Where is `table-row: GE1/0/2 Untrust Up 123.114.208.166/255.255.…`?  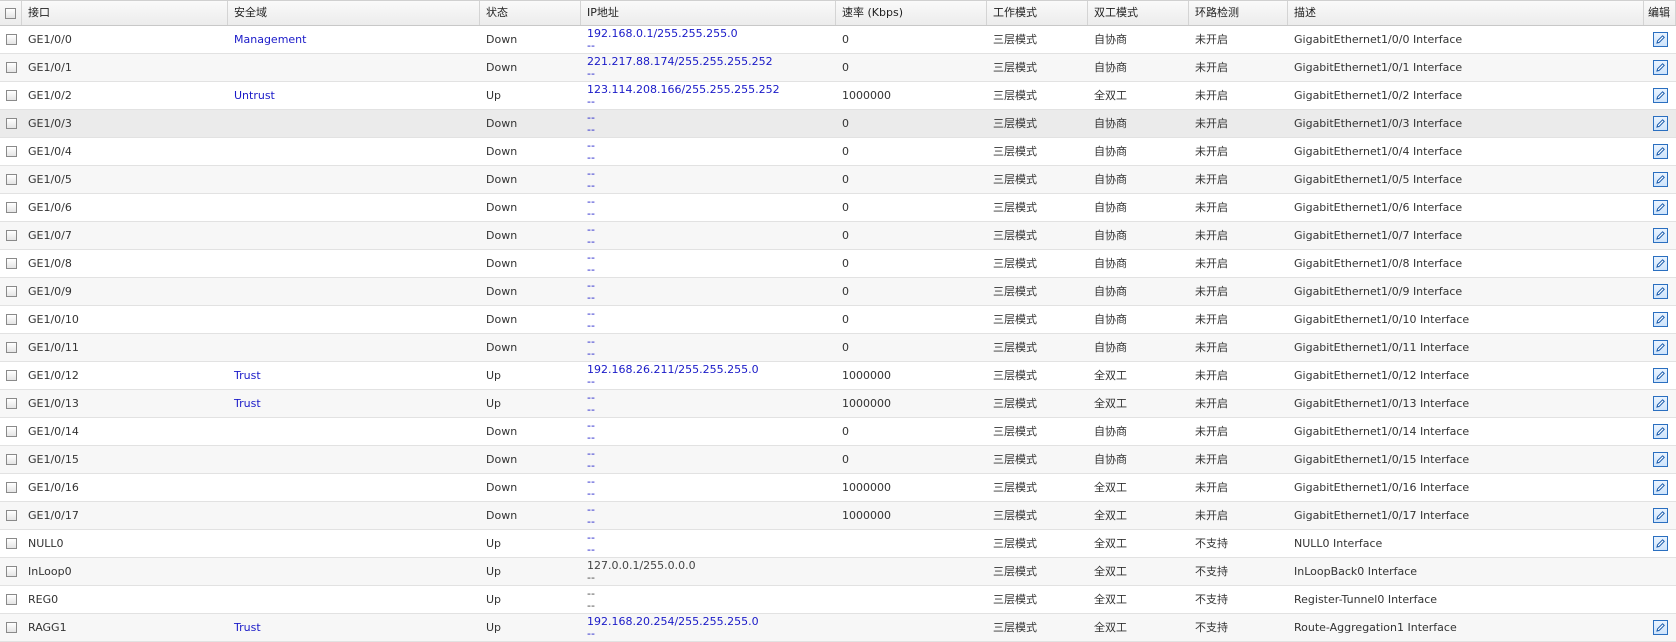 table-row: GE1/0/2 Untrust Up 123.114.208.166/255.255.… is located at coordinates (838, 96).